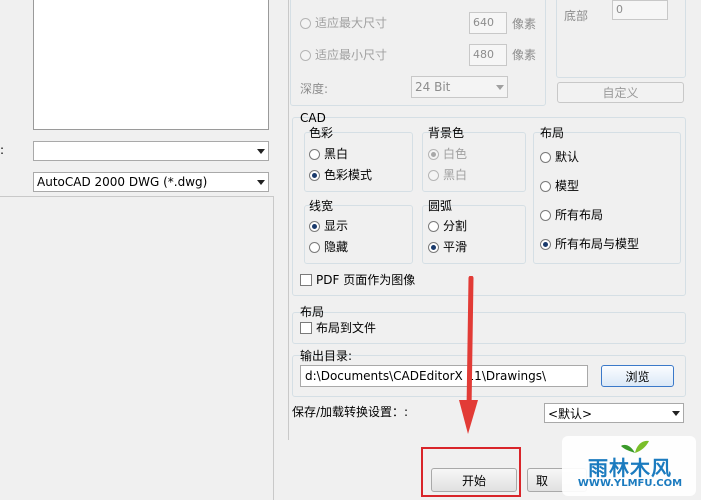  Describe the element at coordinates (620, 92) in the screenshot. I see `custom-button: 自定义` at that location.